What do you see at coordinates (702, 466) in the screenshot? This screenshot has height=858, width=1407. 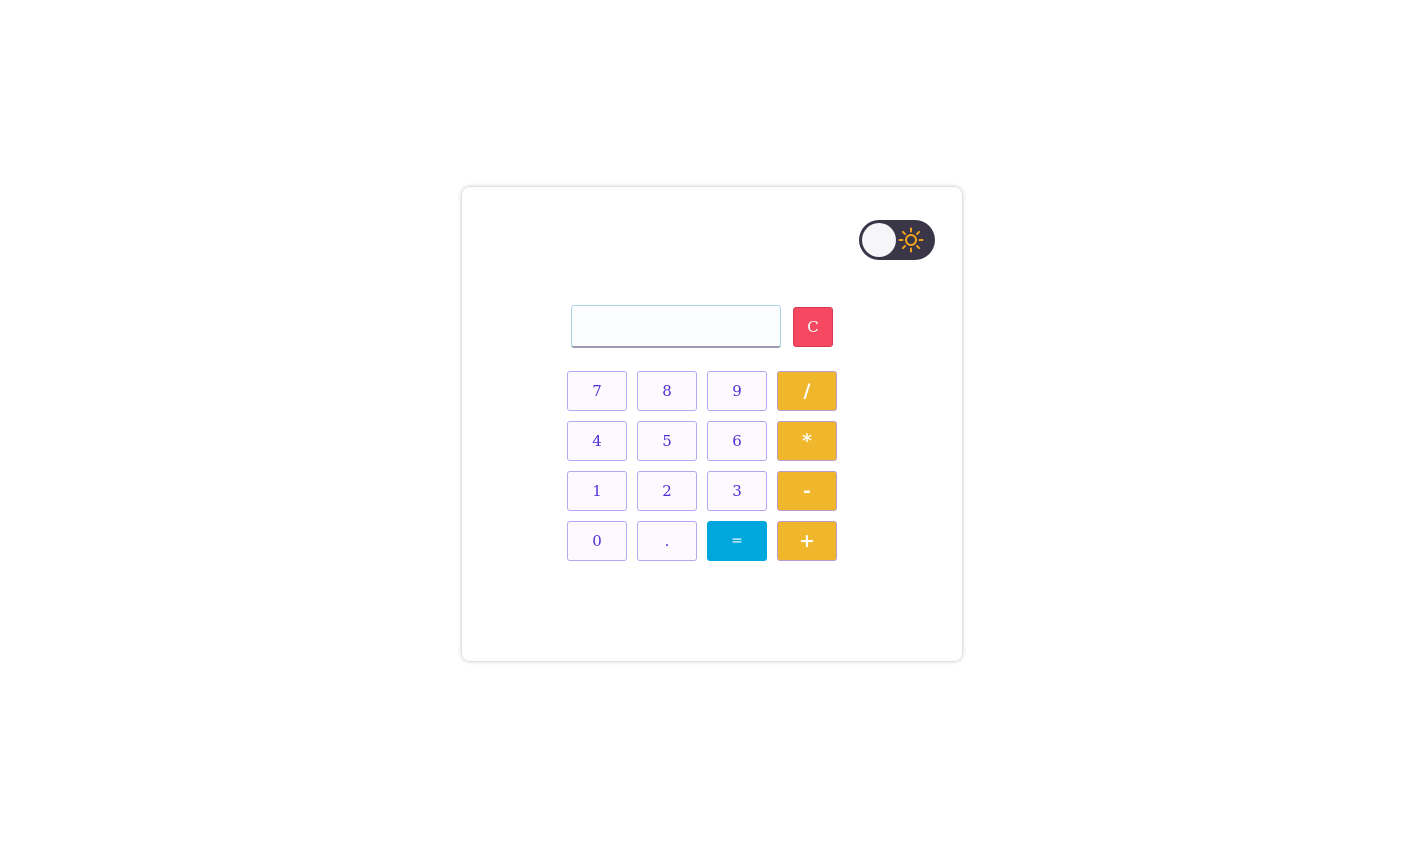 I see `keypad: 7 8 9 / 4 5 6 * 1 2 3 - 0 . = +` at bounding box center [702, 466].